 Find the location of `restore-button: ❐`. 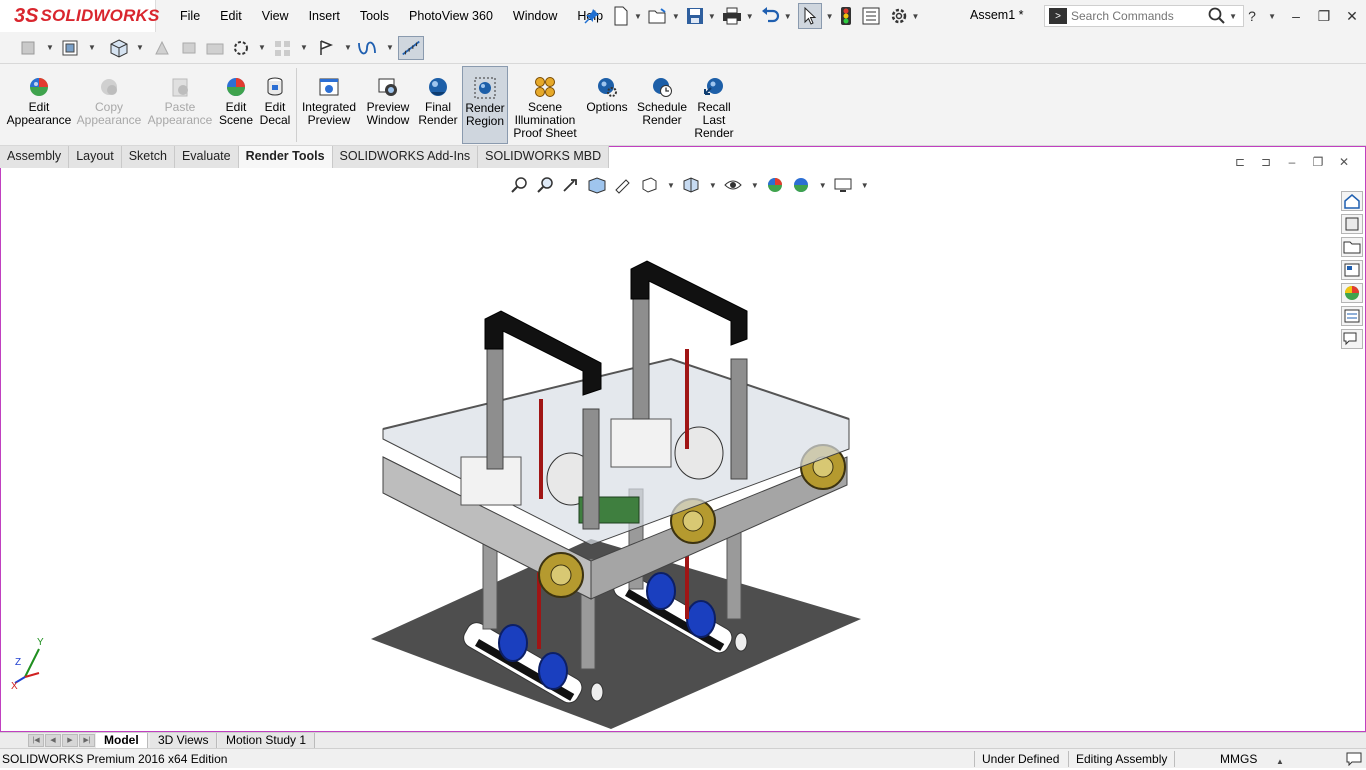

restore-button: ❐ is located at coordinates (1324, 16).